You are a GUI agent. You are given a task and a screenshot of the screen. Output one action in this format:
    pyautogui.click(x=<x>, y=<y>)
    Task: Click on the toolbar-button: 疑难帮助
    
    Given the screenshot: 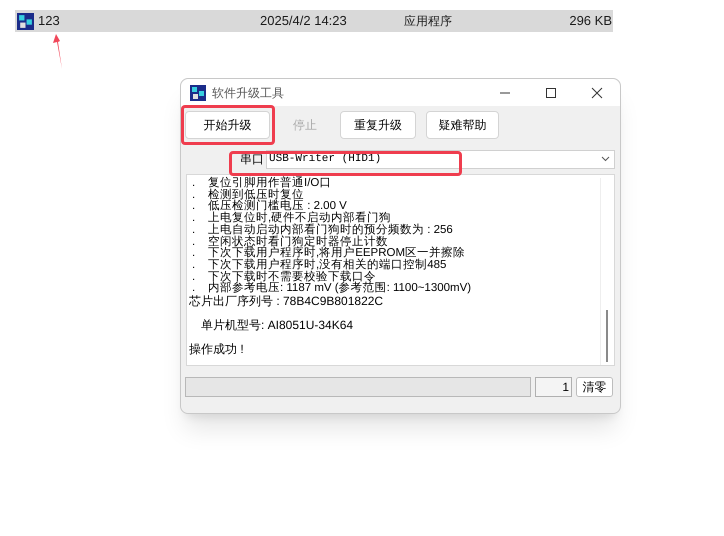 What is the action you would take?
    pyautogui.click(x=462, y=125)
    